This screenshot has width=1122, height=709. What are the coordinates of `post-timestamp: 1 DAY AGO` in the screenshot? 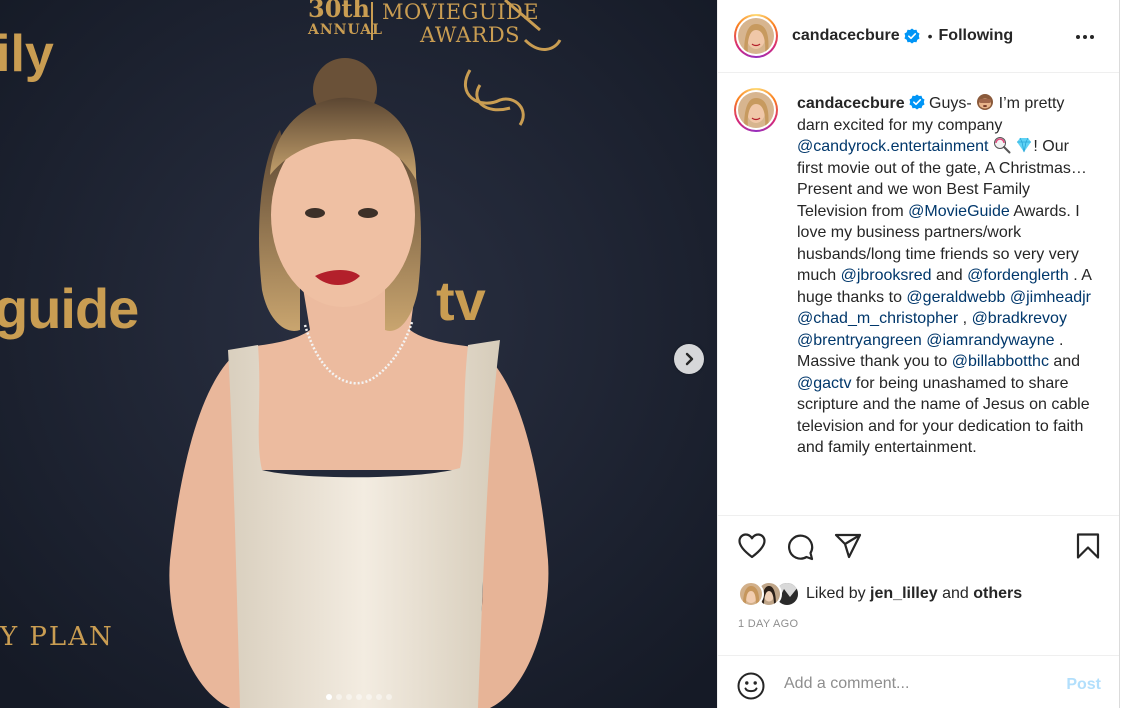 It's located at (768, 624).